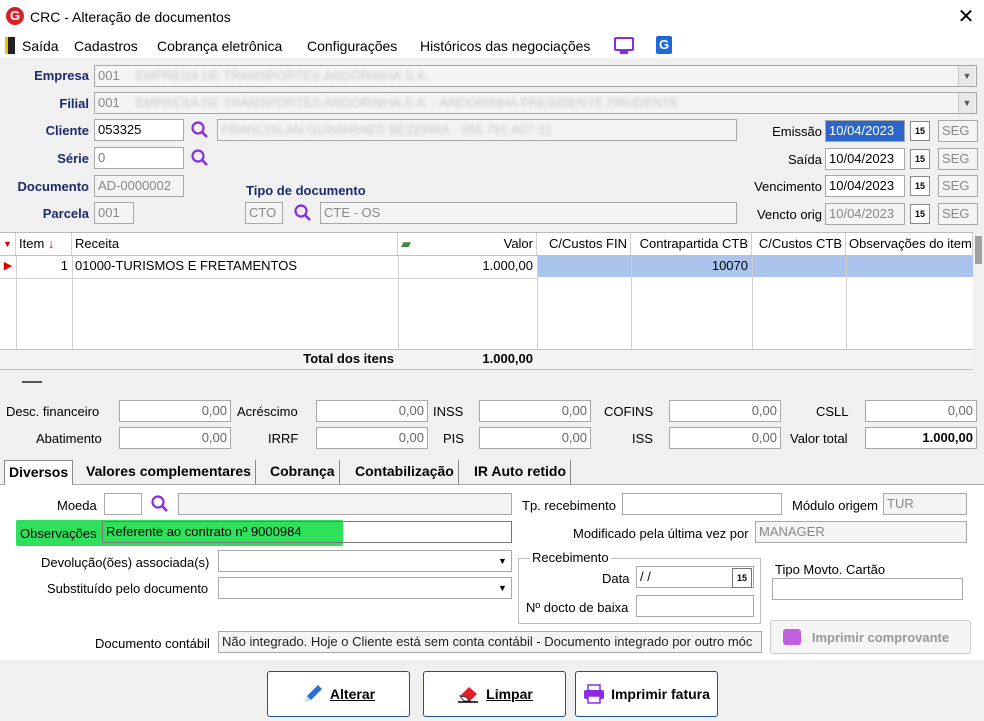 The image size is (984, 721). I want to click on csll-label: CSLL, so click(832, 411).